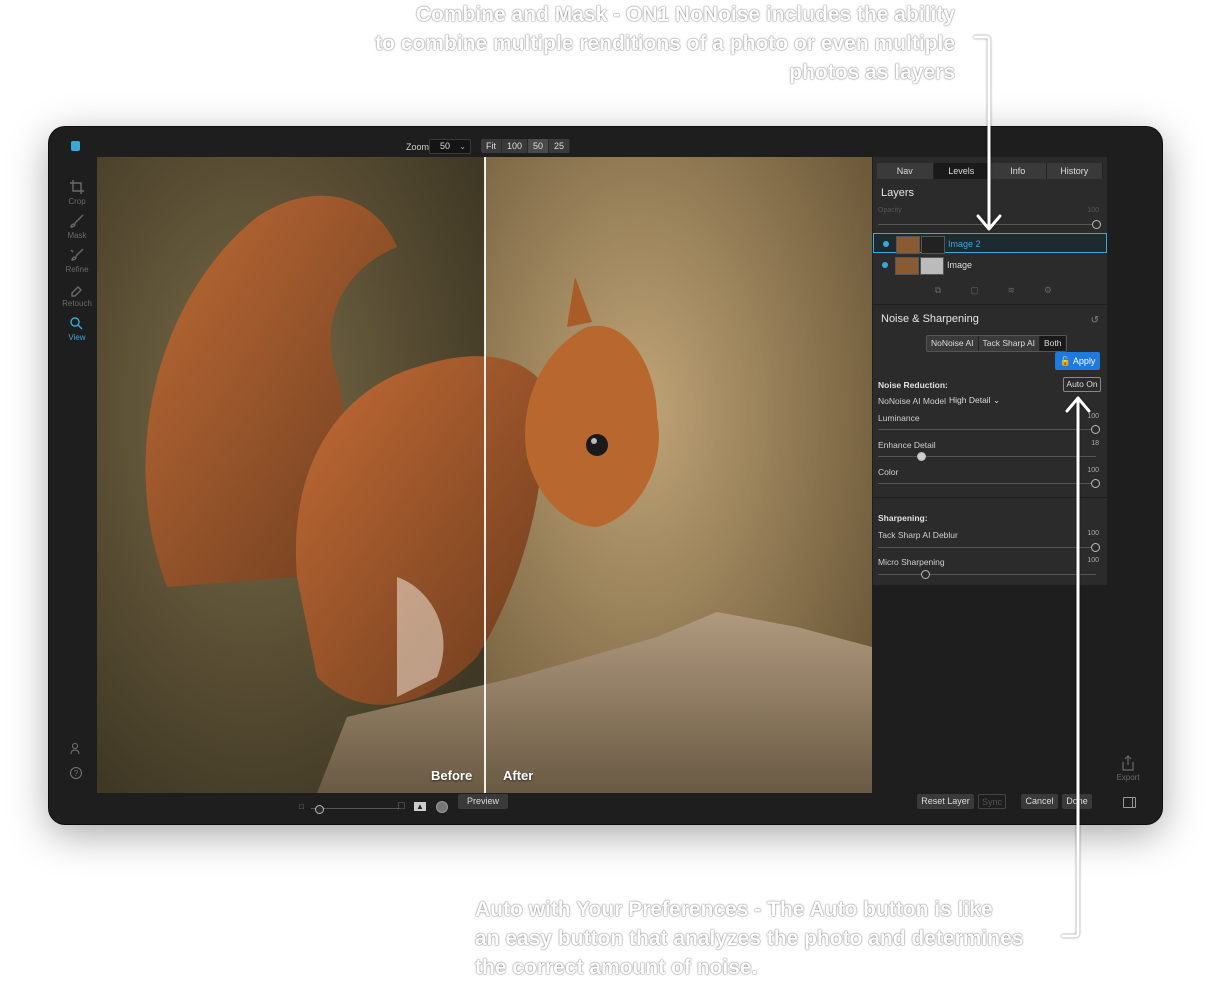 This screenshot has width=1214, height=982. Describe the element at coordinates (1093, 533) in the screenshot. I see `tack-sharp-value: 100` at that location.